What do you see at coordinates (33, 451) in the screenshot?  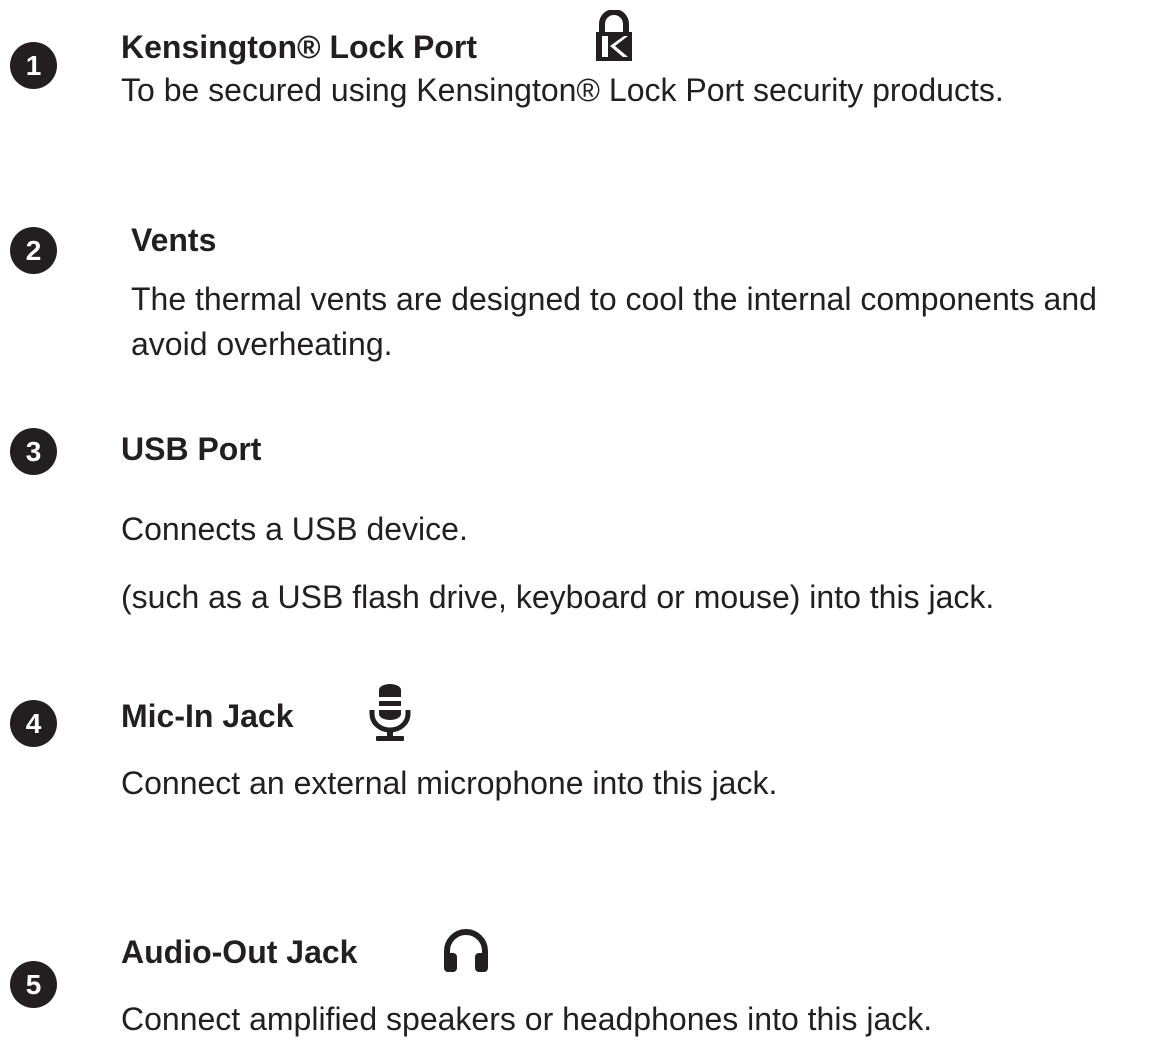 I see `item-number-badge-3: 3` at bounding box center [33, 451].